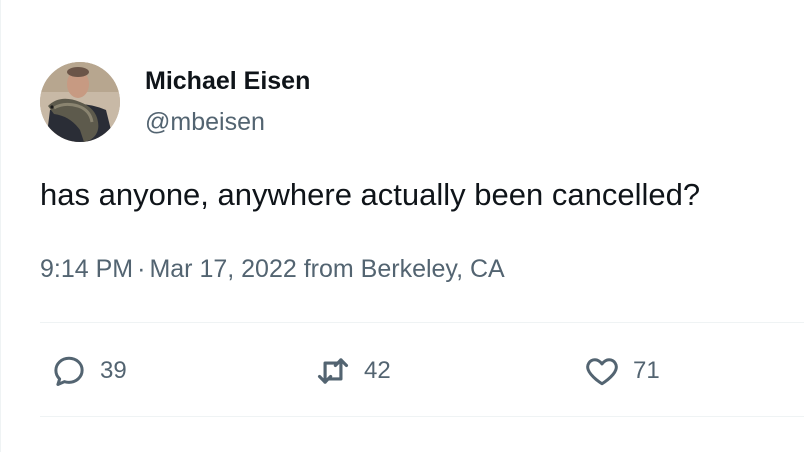 This screenshot has height=452, width=804. Describe the element at coordinates (205, 122) in the screenshot. I see `user-handle: @mbeisen` at that location.